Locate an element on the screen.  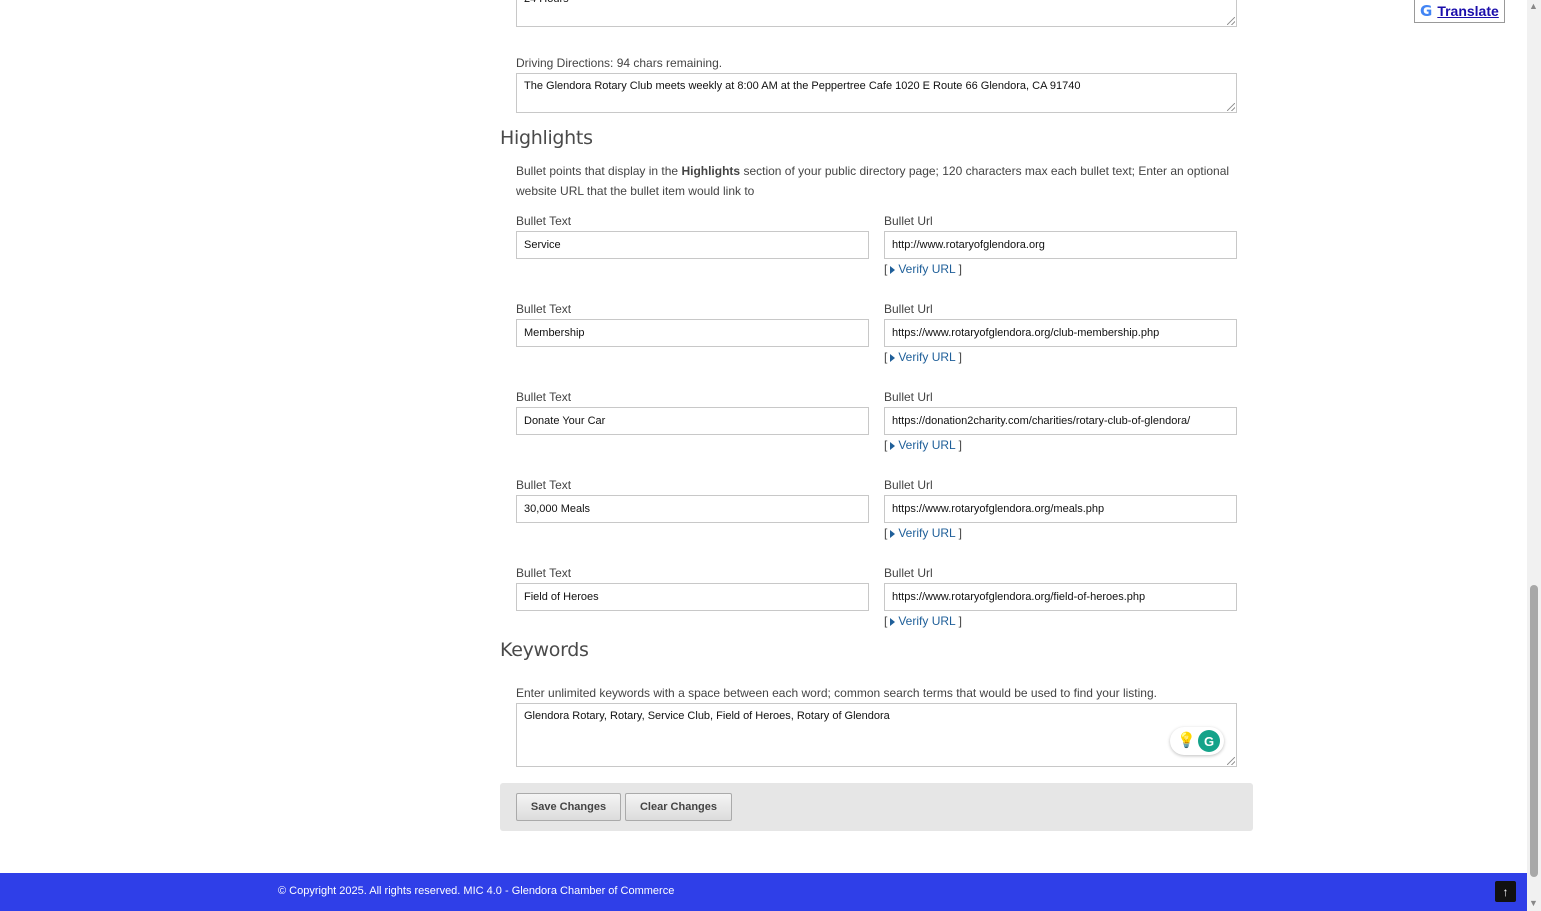
clear-changes-button: Clear Changes is located at coordinates (678, 807).